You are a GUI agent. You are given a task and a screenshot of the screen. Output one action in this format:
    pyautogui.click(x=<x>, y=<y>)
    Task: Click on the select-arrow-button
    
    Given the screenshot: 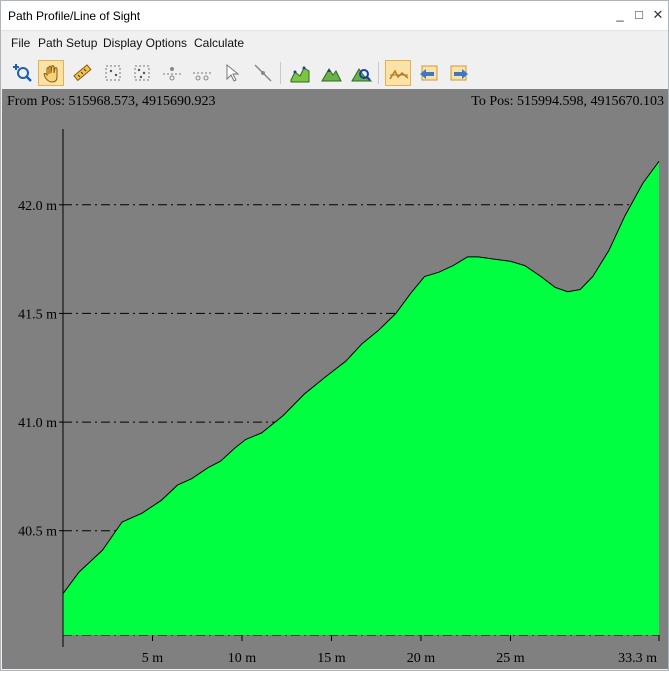 What is the action you would take?
    pyautogui.click(x=233, y=73)
    